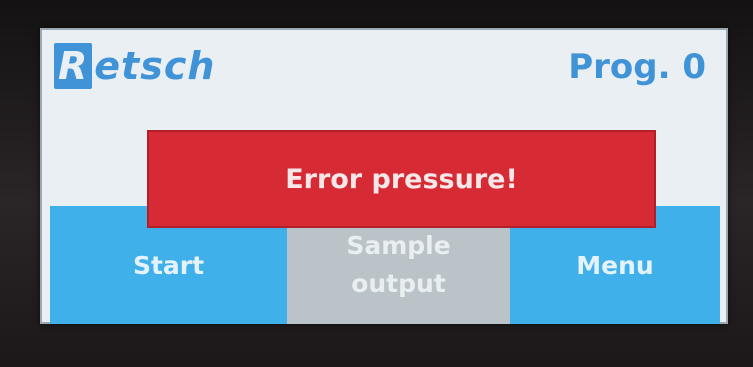 This screenshot has width=753, height=367. What do you see at coordinates (73, 66) in the screenshot?
I see `logo-initial: R` at bounding box center [73, 66].